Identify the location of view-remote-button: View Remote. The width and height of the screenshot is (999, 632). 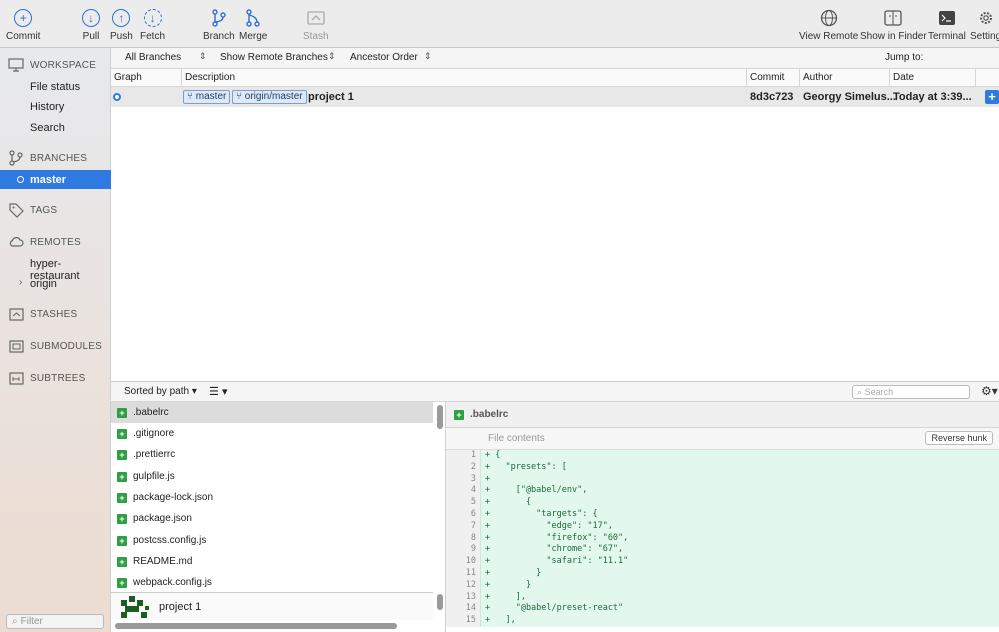
(828, 25).